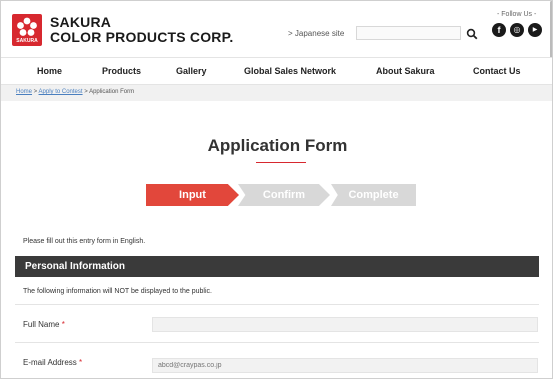  Describe the element at coordinates (277, 266) in the screenshot. I see `section-heading-personal-information: Personal Information` at that location.